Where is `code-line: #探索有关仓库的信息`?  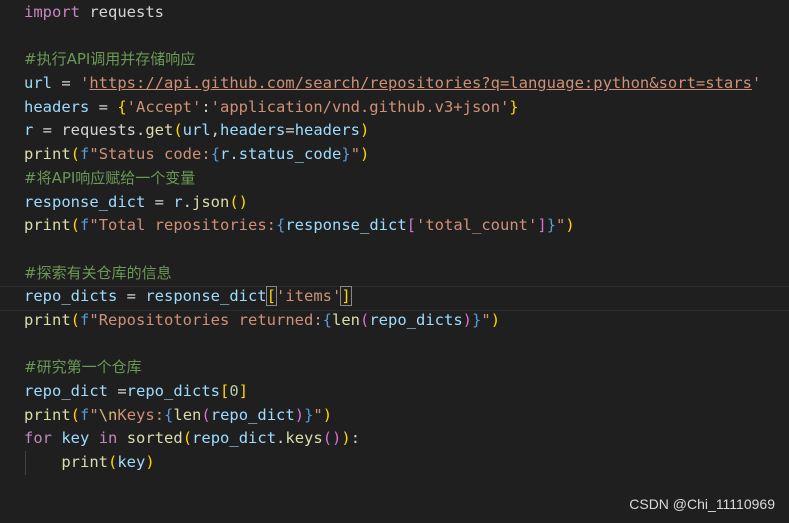 code-line: #探索有关仓库的信息 is located at coordinates (392, 274).